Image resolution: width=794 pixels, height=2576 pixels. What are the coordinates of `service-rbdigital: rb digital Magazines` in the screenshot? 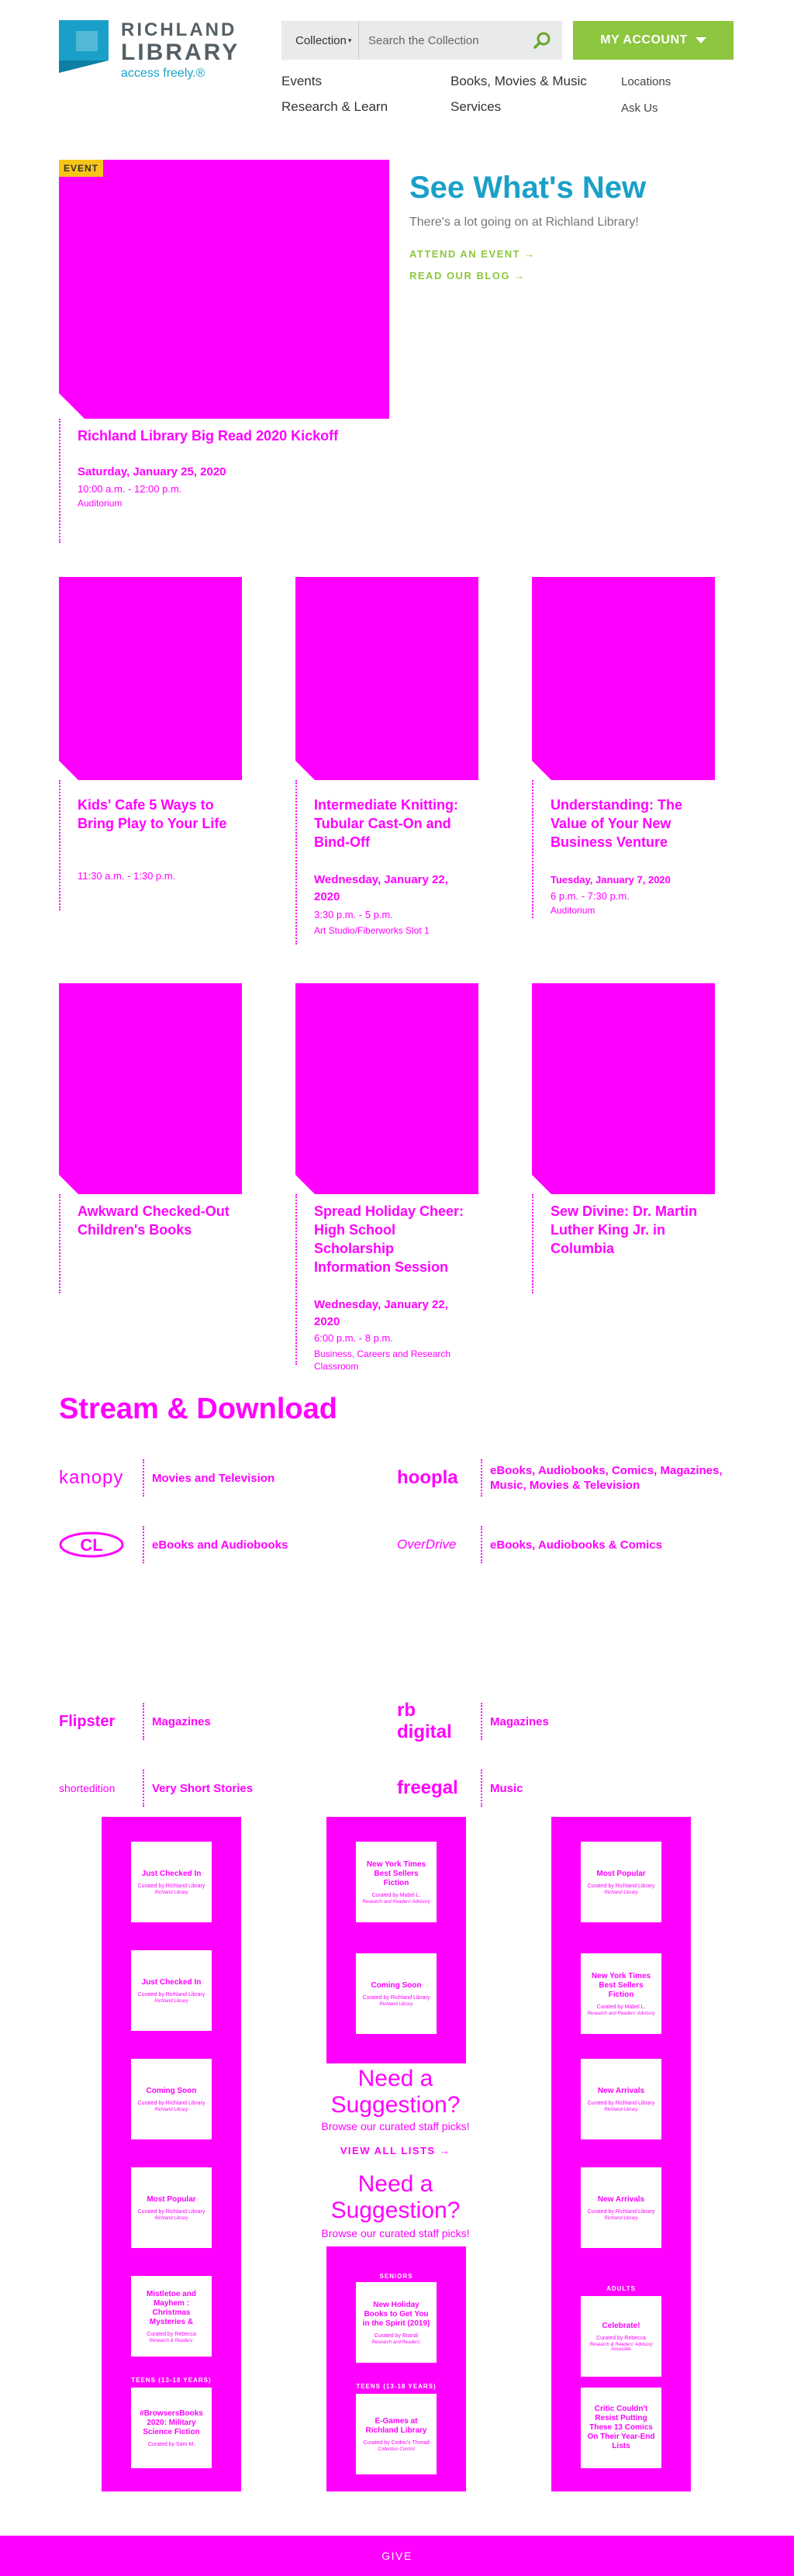 It's located at (567, 1721).